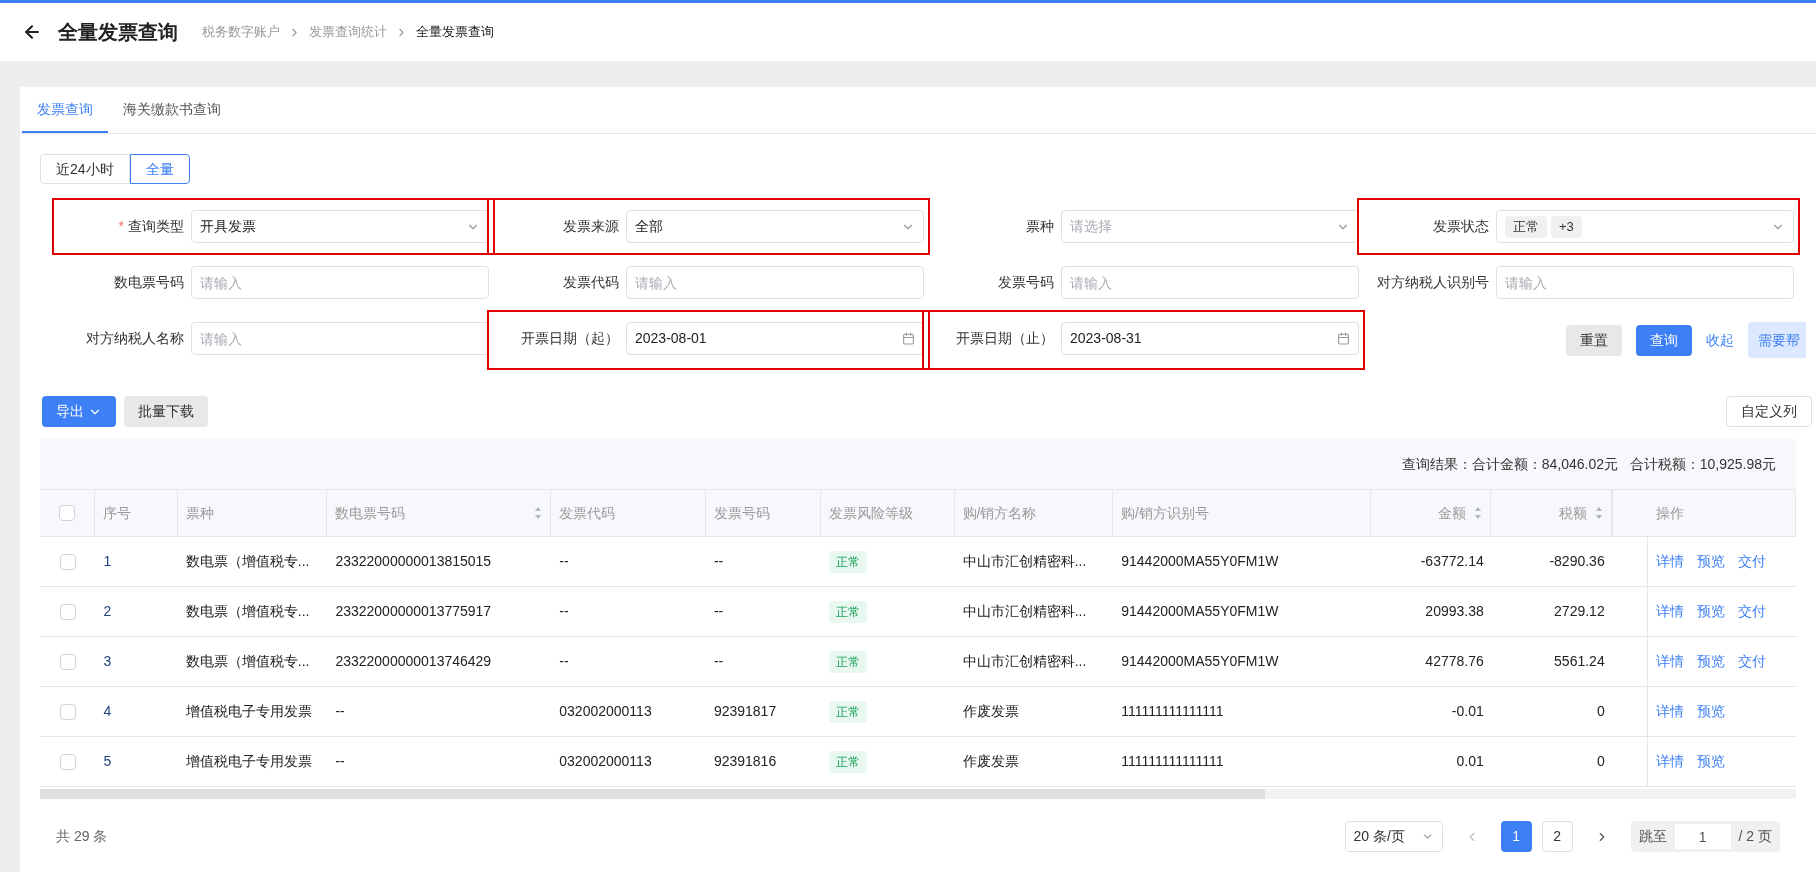  What do you see at coordinates (107, 561) in the screenshot?
I see `table-cell-text: 1` at bounding box center [107, 561].